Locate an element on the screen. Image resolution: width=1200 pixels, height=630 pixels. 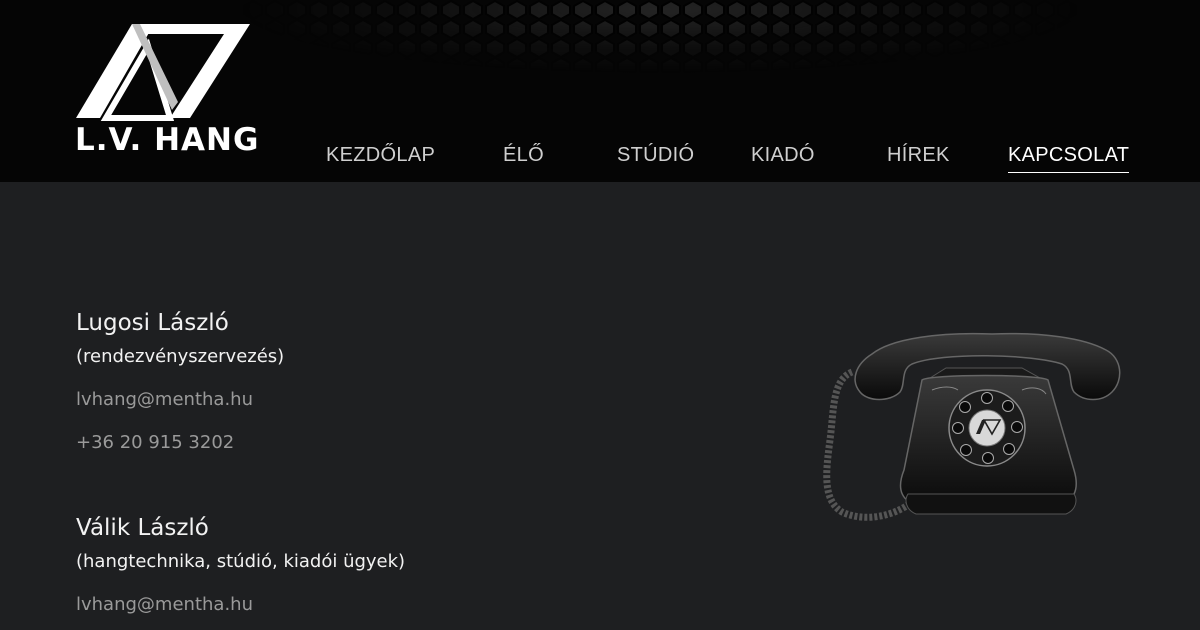
nav-item-kapcsolat: KAPCSOLAT is located at coordinates (1069, 158).